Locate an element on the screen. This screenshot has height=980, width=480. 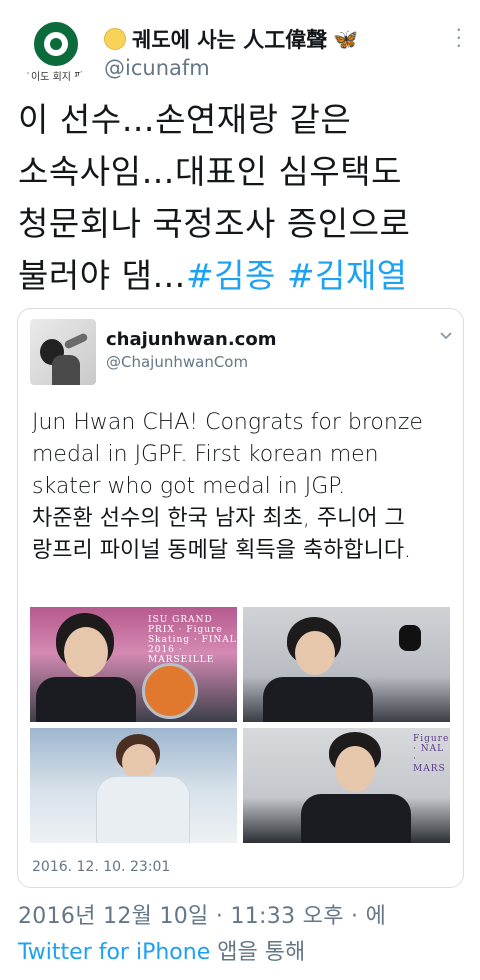
quoted-handle: @ChajunhwanCom is located at coordinates (177, 362).